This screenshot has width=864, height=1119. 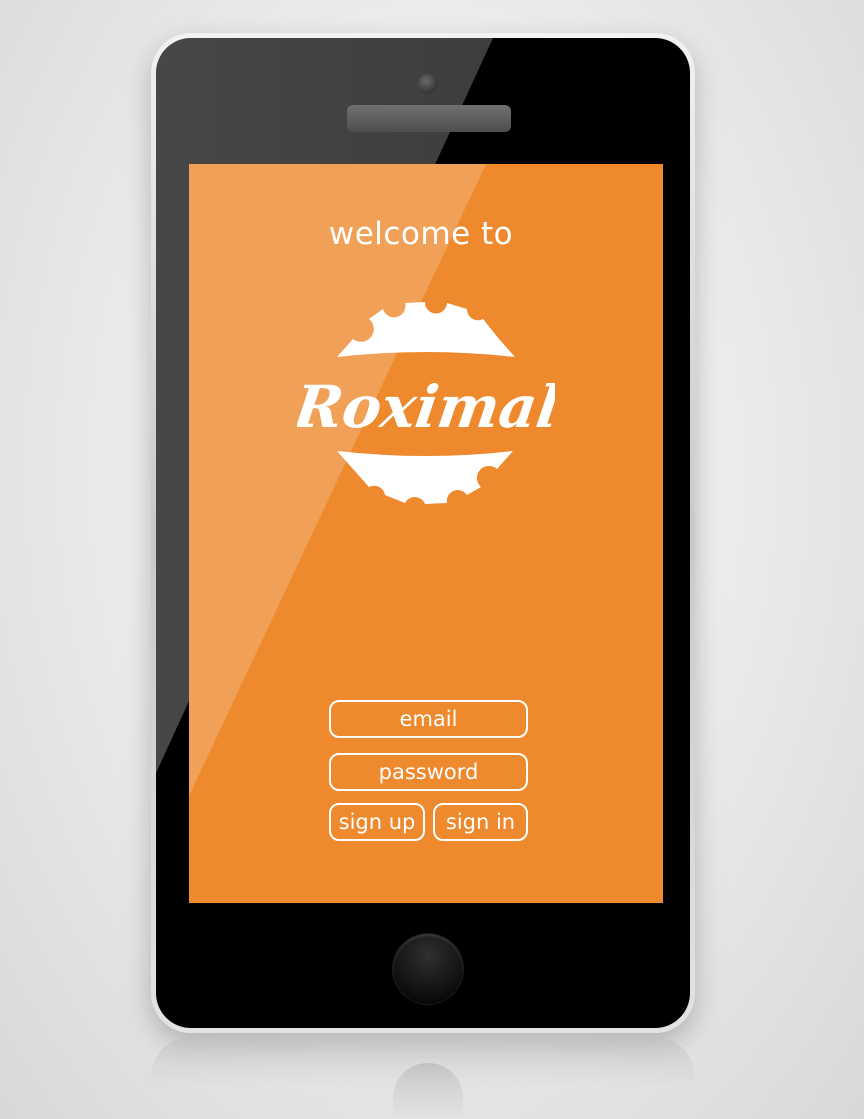 What do you see at coordinates (480, 822) in the screenshot?
I see `sign-in-button: sign in` at bounding box center [480, 822].